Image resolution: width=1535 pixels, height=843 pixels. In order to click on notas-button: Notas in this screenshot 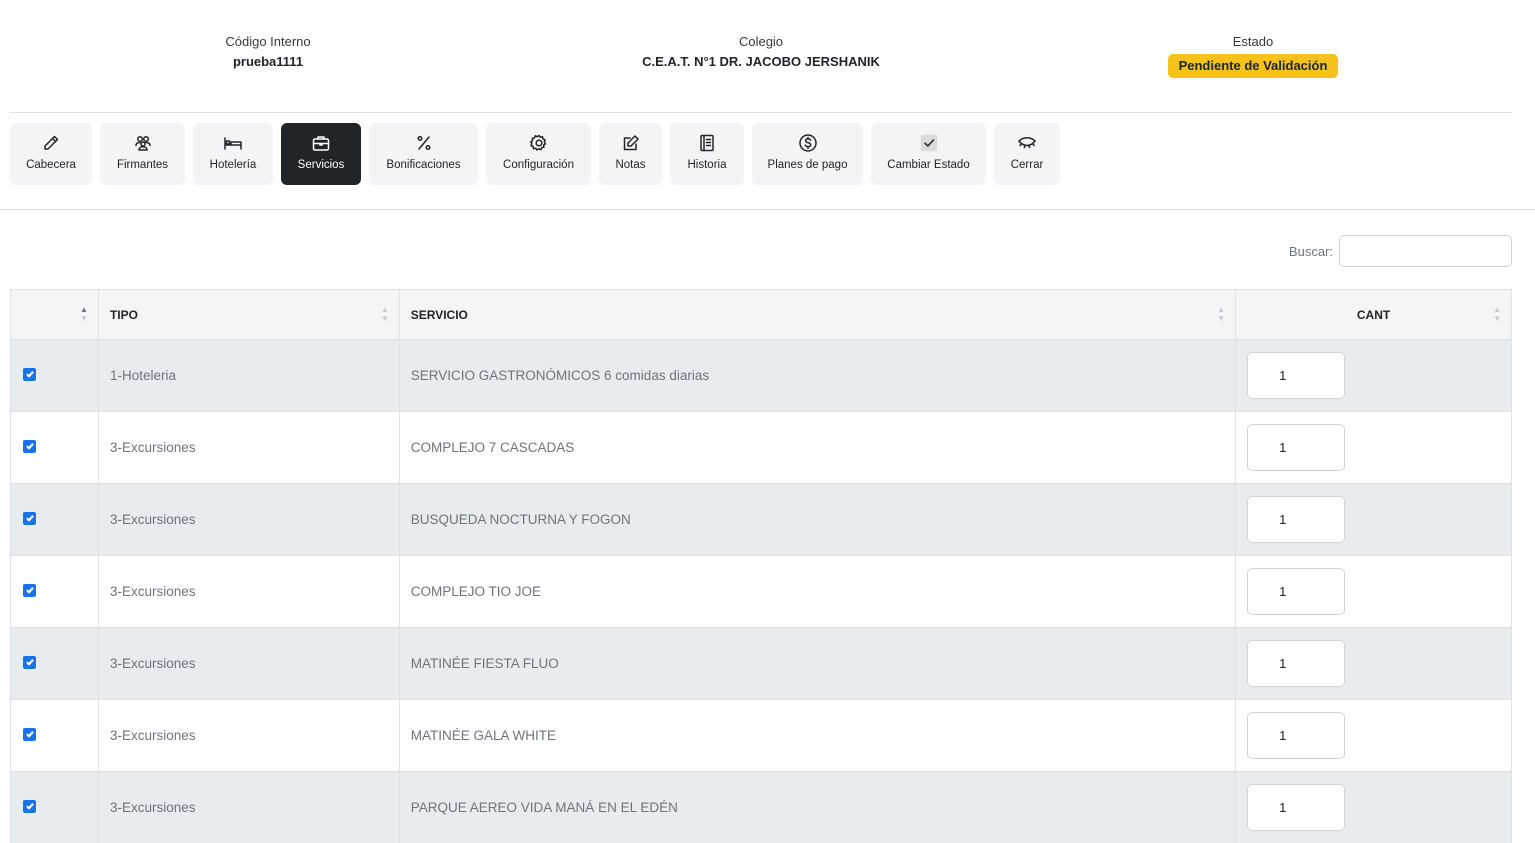, I will do `click(630, 154)`.